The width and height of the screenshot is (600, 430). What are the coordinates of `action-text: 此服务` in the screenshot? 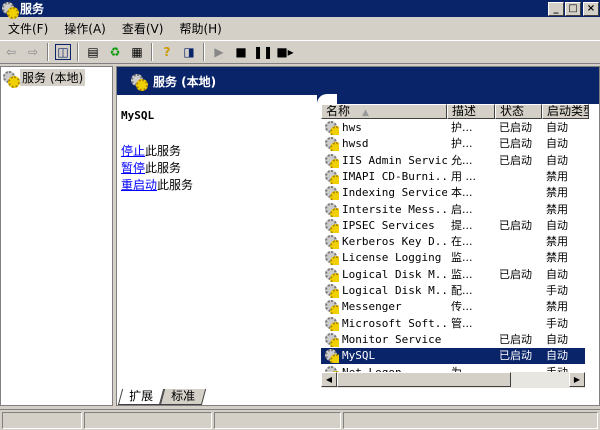 It's located at (163, 151).